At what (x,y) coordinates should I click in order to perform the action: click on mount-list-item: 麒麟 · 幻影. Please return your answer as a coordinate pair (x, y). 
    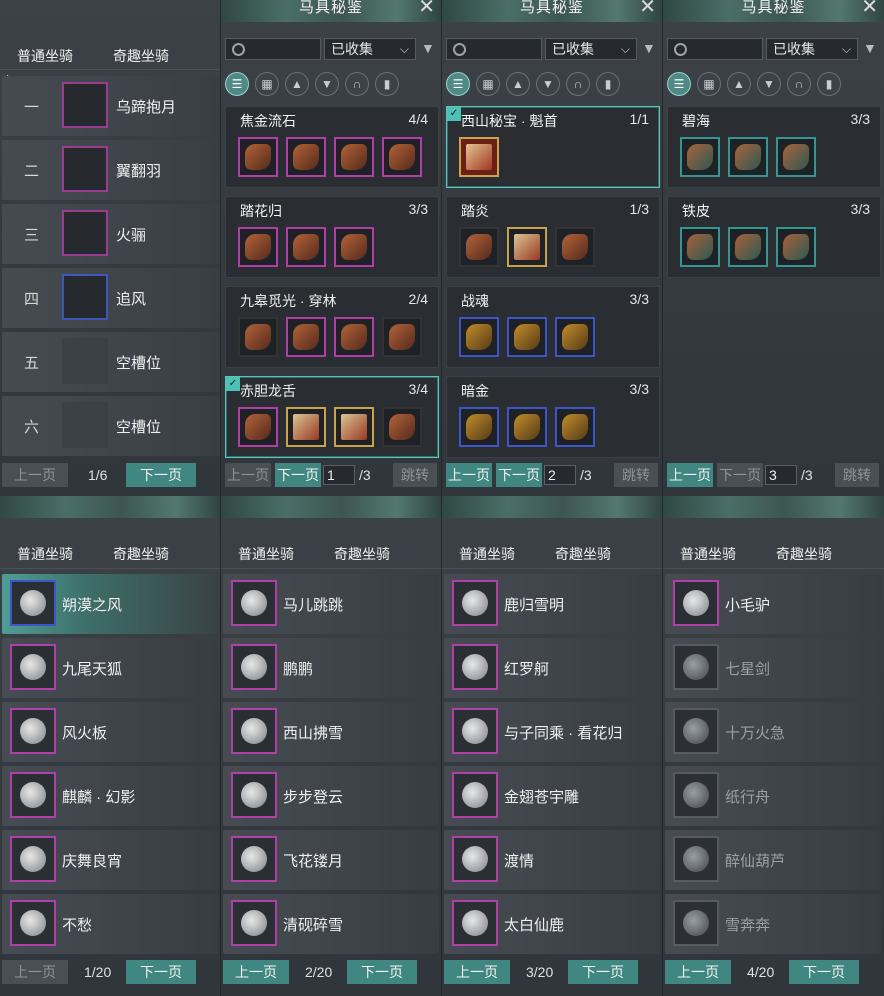
    Looking at the image, I should click on (110, 796).